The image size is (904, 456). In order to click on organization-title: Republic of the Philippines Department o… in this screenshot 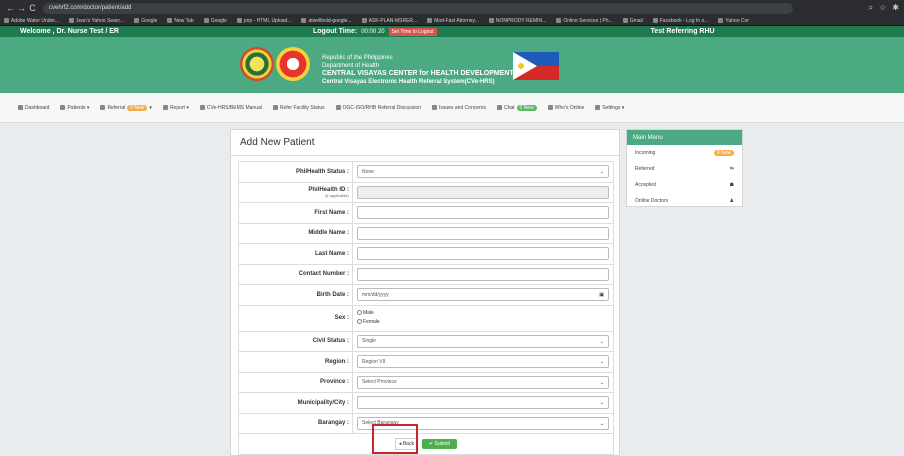, I will do `click(418, 70)`.